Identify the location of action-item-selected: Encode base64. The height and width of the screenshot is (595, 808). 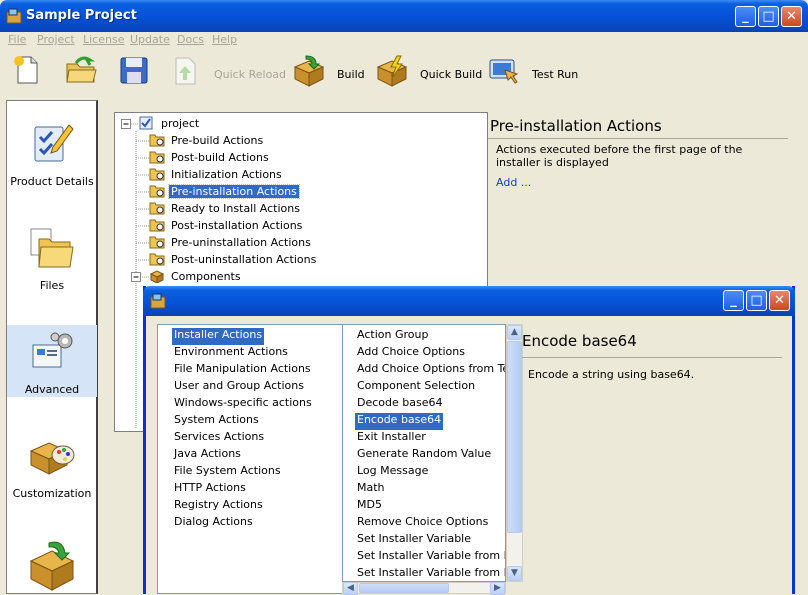
(399, 421).